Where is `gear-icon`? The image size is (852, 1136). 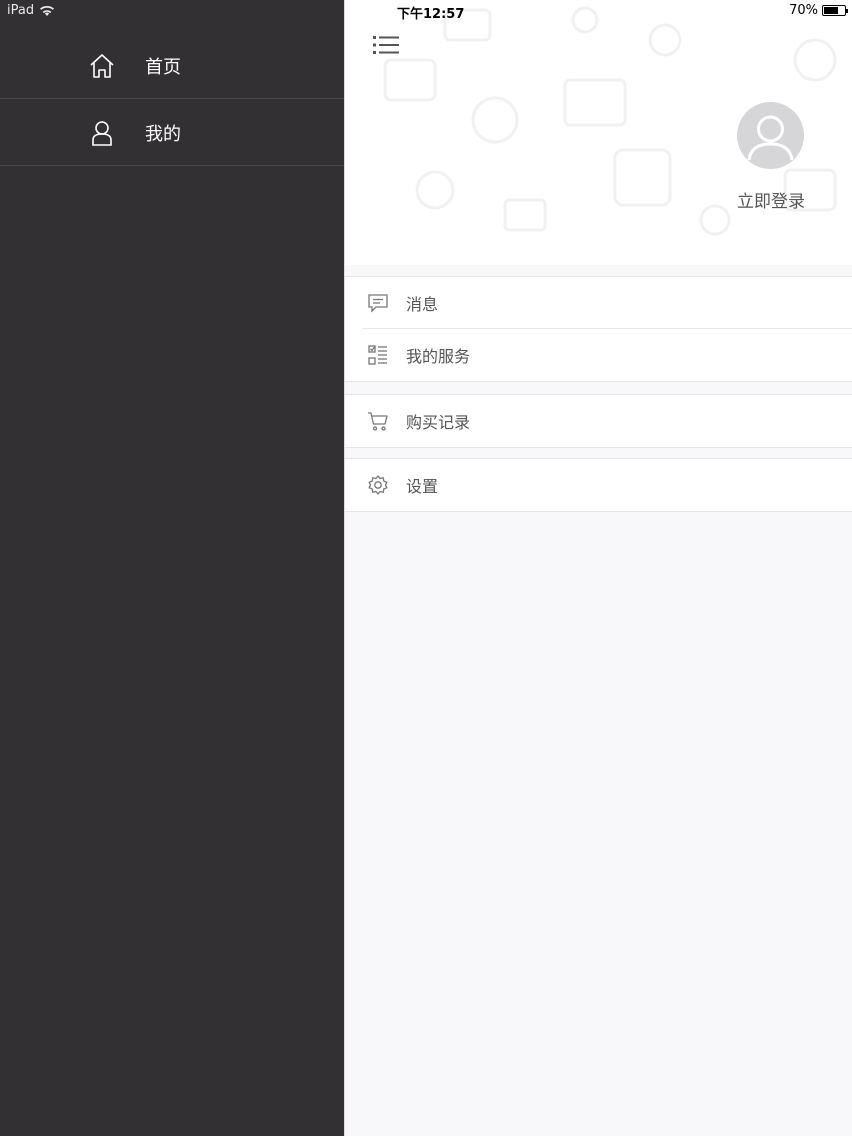 gear-icon is located at coordinates (378, 485).